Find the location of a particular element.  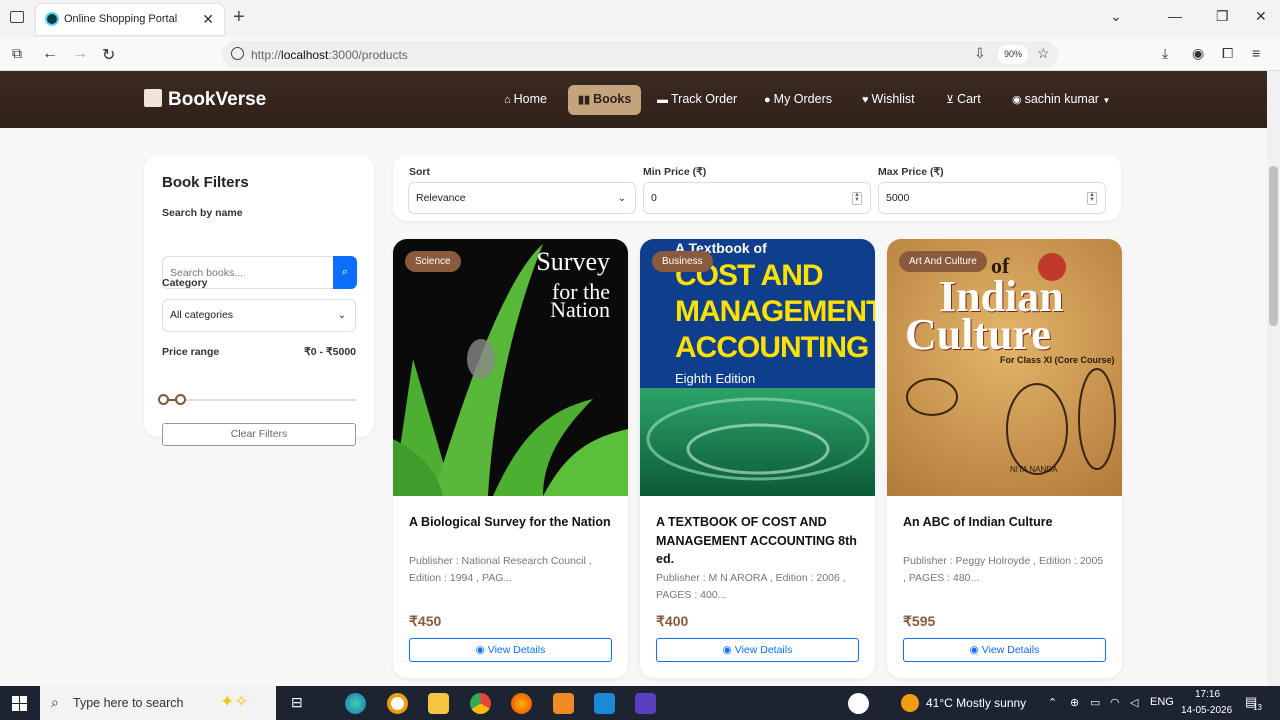

react-favicon-icon is located at coordinates (52, 19).